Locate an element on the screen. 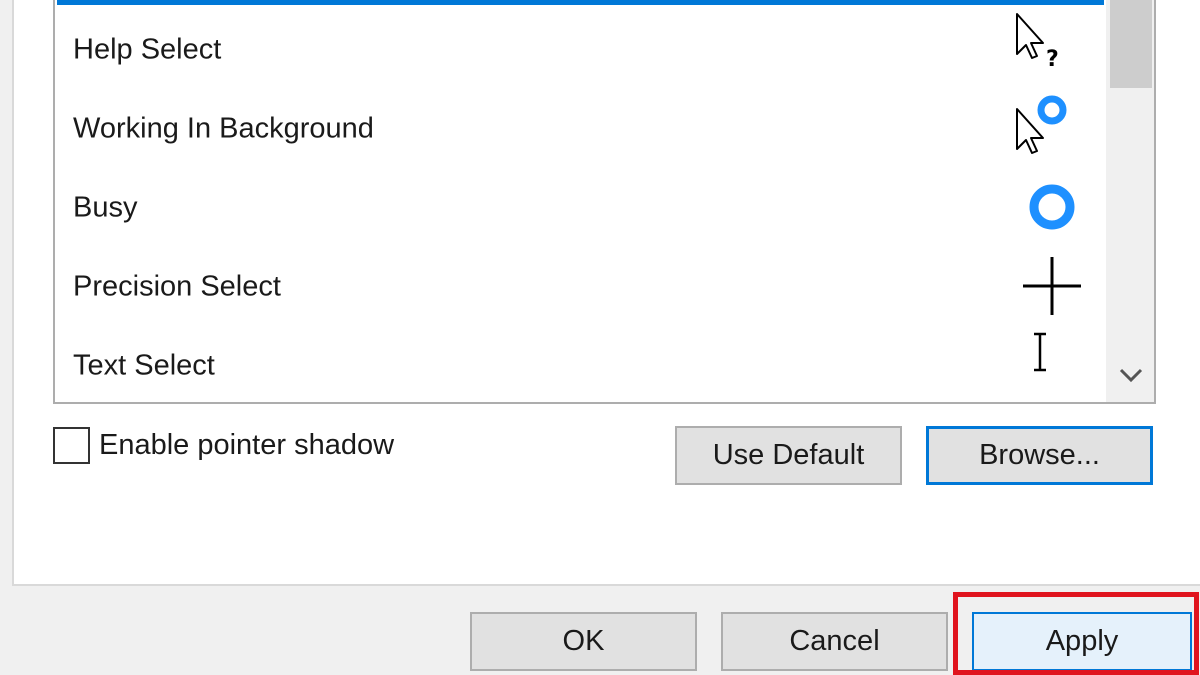 The image size is (1200, 675). scrollbar-thumb is located at coordinates (1131, 44).